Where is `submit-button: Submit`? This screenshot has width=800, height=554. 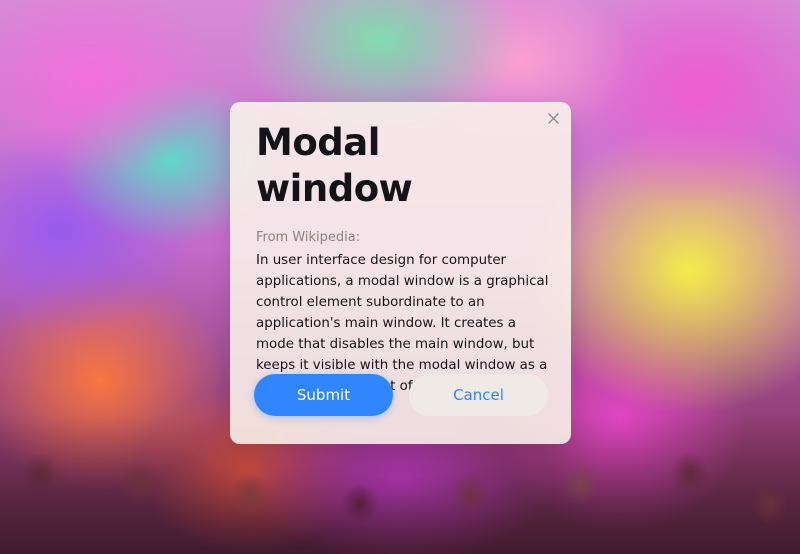 submit-button: Submit is located at coordinates (323, 395).